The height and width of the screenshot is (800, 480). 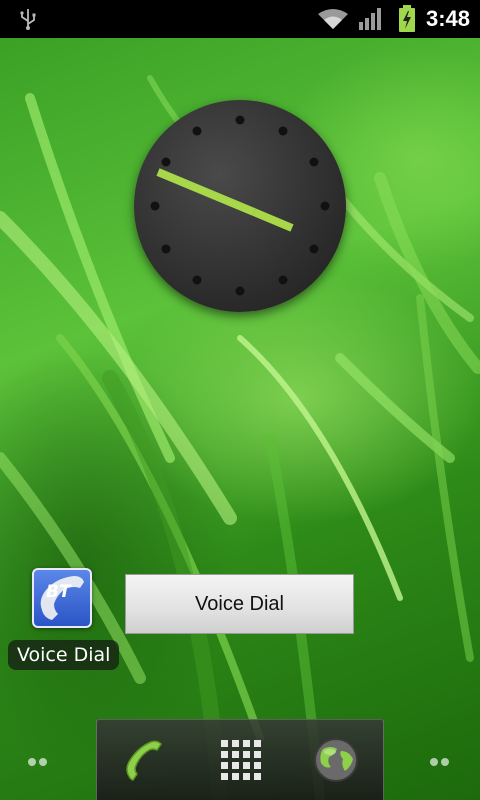 What do you see at coordinates (333, 19) in the screenshot?
I see `wifi-icon` at bounding box center [333, 19].